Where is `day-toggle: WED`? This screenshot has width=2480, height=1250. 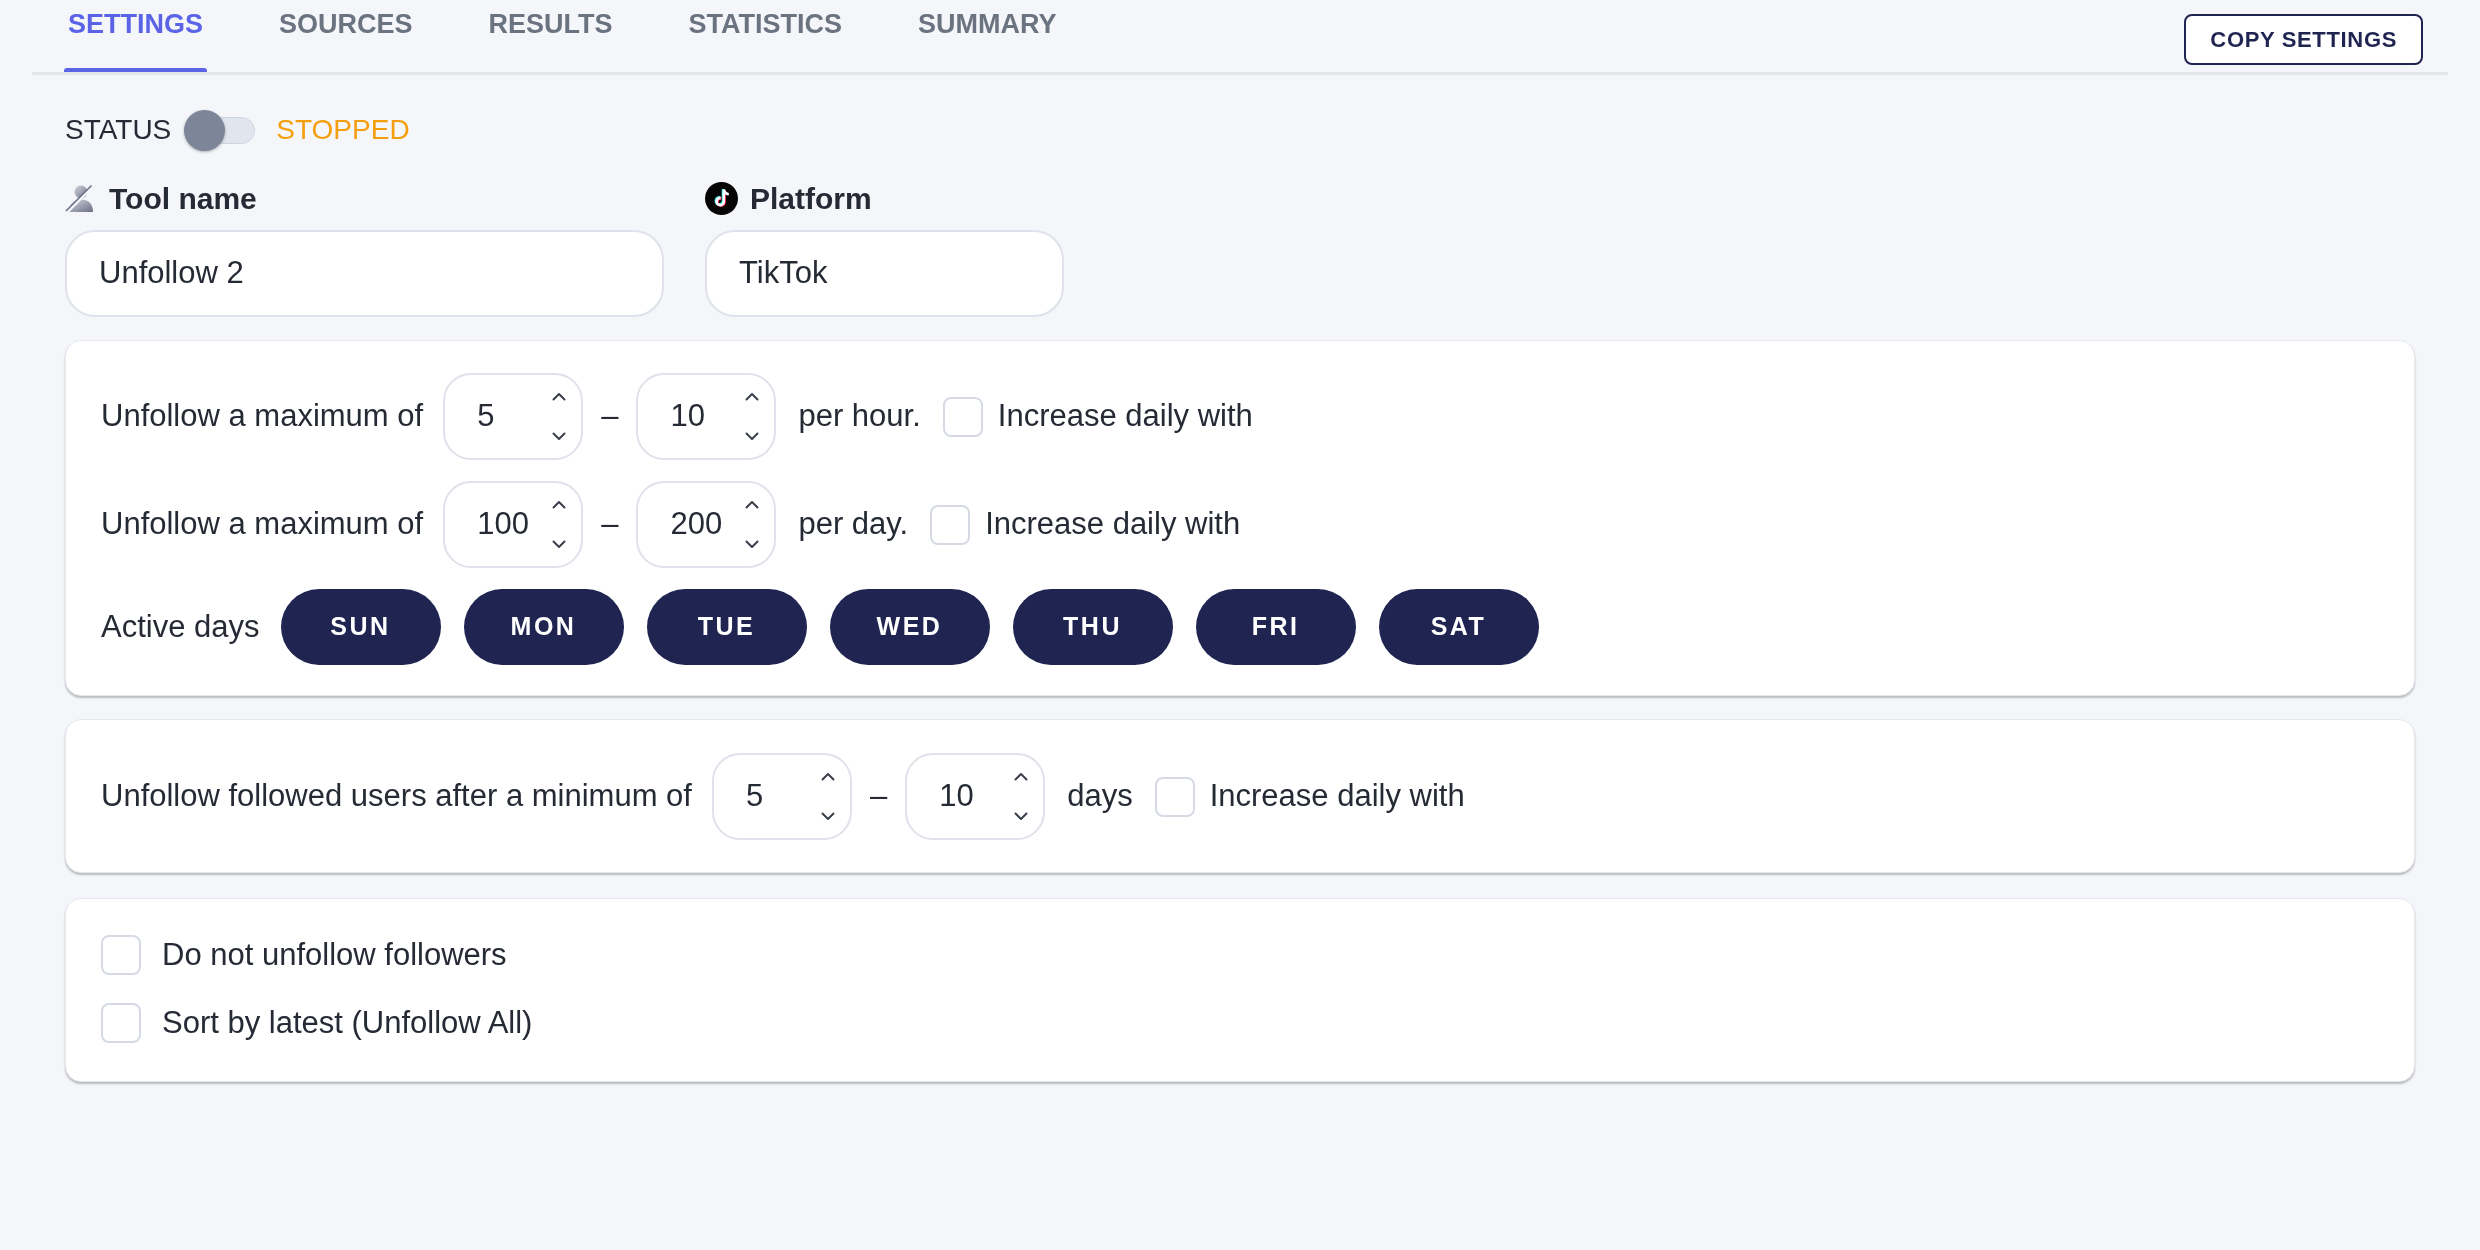
day-toggle: WED is located at coordinates (909, 627).